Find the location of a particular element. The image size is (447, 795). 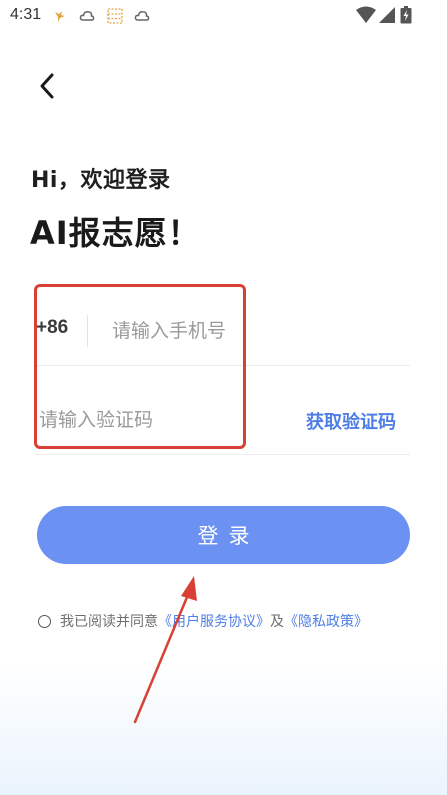

battery-icon is located at coordinates (406, 15).